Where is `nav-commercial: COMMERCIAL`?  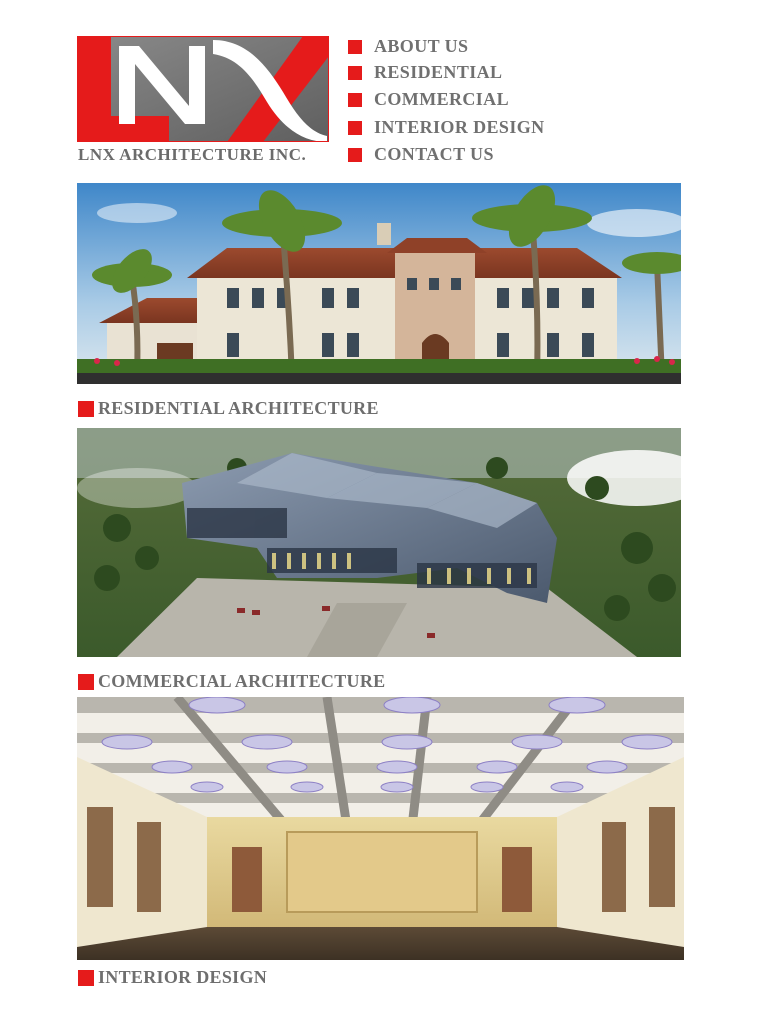 nav-commercial: COMMERCIAL is located at coordinates (428, 99).